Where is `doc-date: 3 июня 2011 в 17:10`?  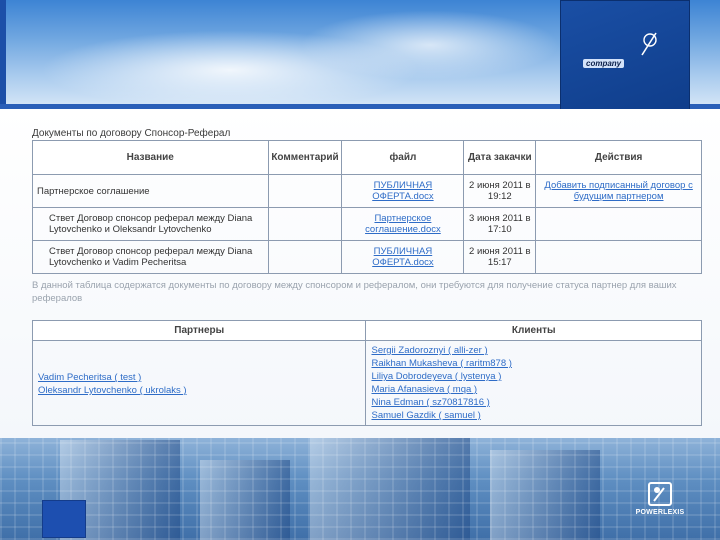
doc-date: 3 июня 2011 в 17:10 is located at coordinates (500, 224).